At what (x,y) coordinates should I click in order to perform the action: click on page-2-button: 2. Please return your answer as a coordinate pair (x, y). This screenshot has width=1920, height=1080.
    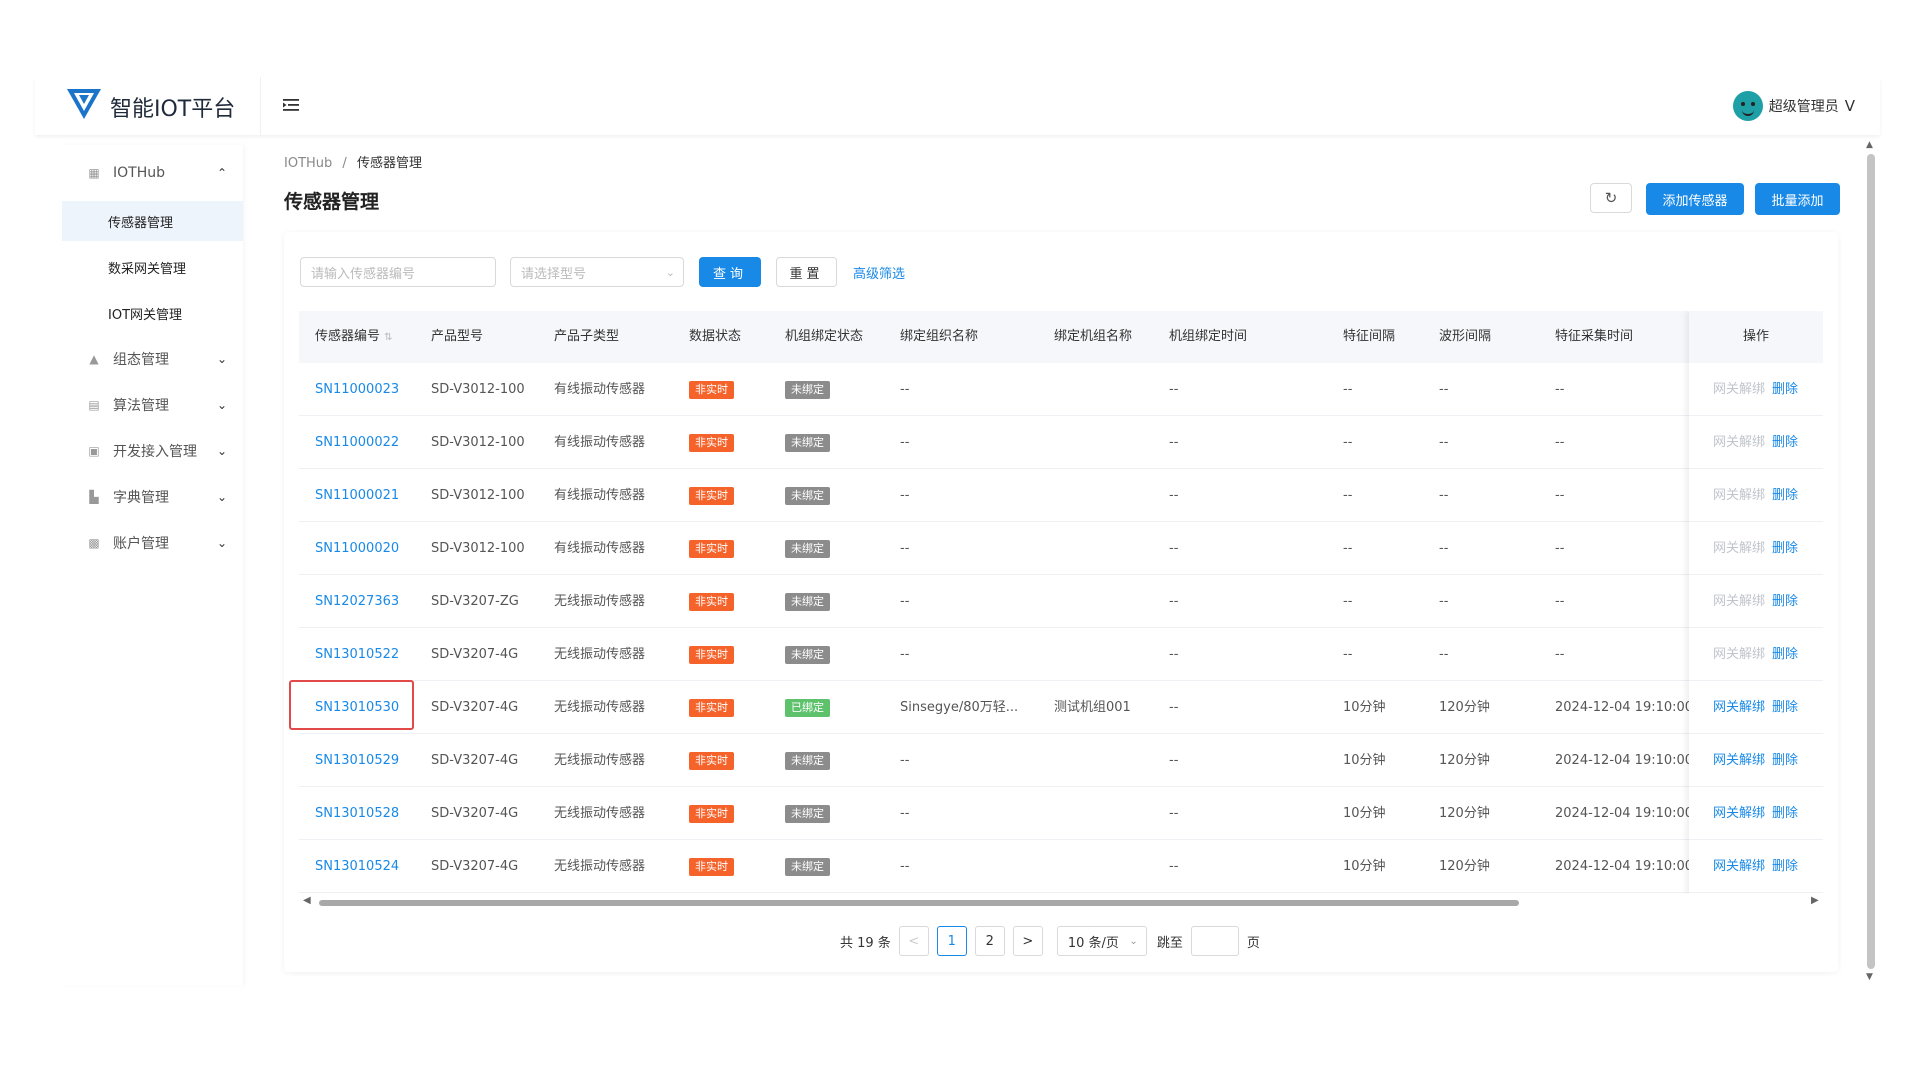
    Looking at the image, I should click on (989, 941).